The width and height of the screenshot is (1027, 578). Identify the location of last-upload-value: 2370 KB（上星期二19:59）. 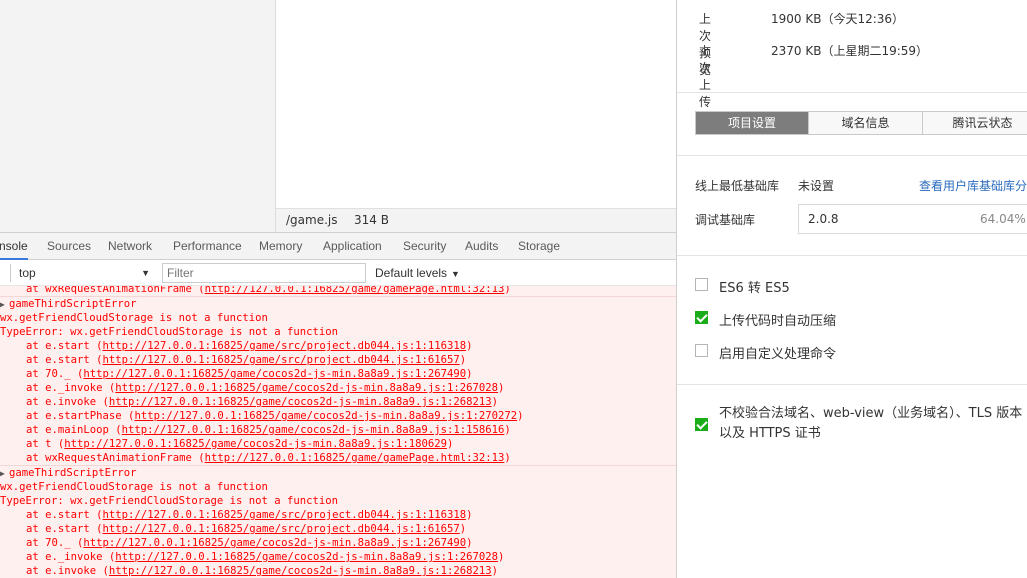
(850, 51).